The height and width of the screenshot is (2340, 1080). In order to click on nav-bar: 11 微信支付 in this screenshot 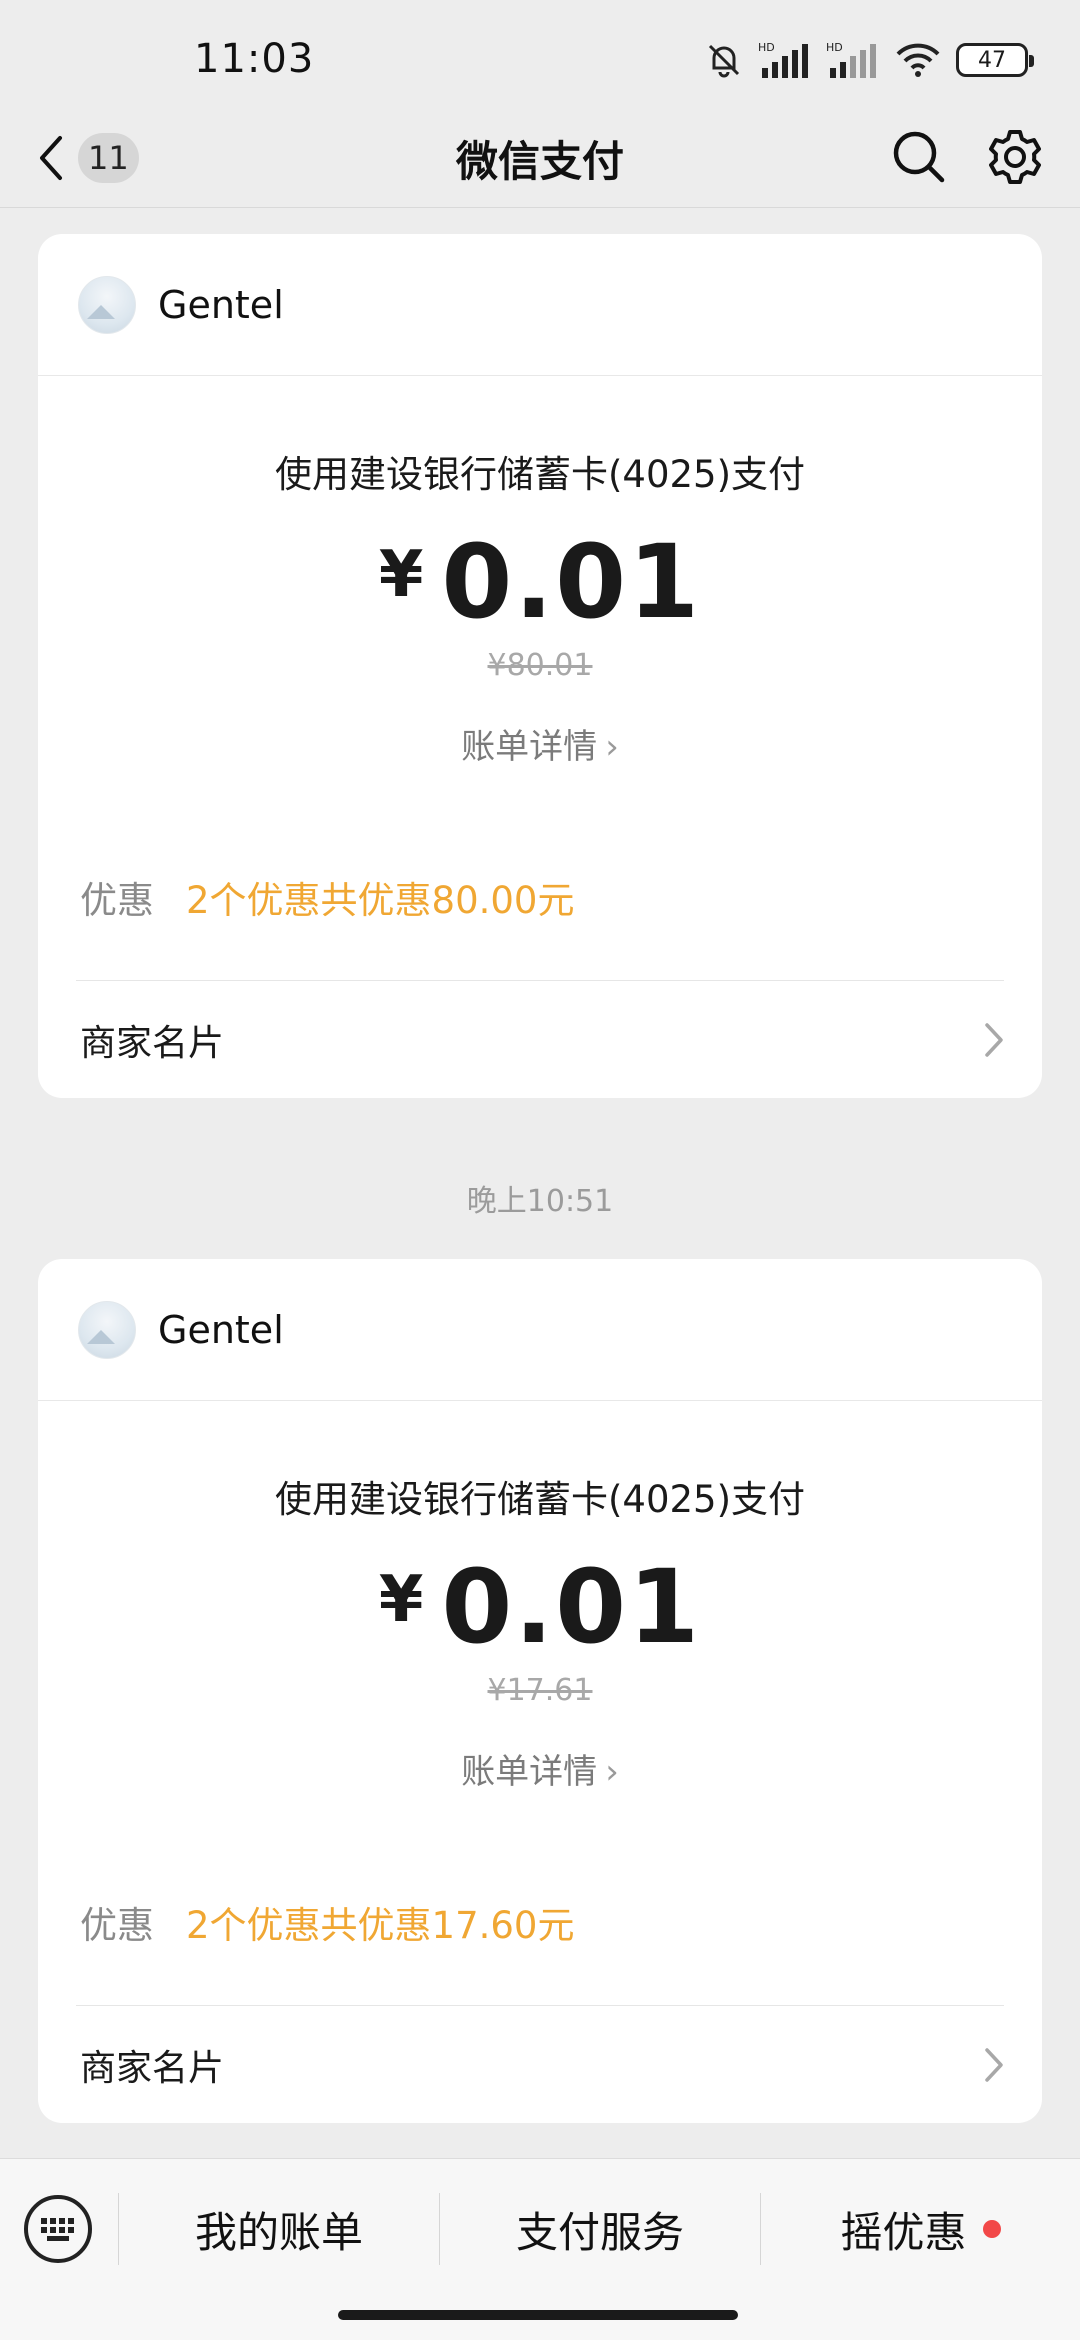, I will do `click(540, 159)`.